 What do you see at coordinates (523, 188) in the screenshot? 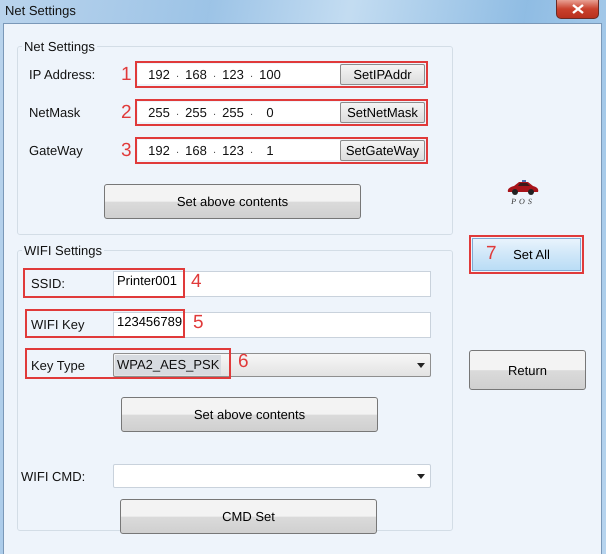
I see `car-icon` at bounding box center [523, 188].